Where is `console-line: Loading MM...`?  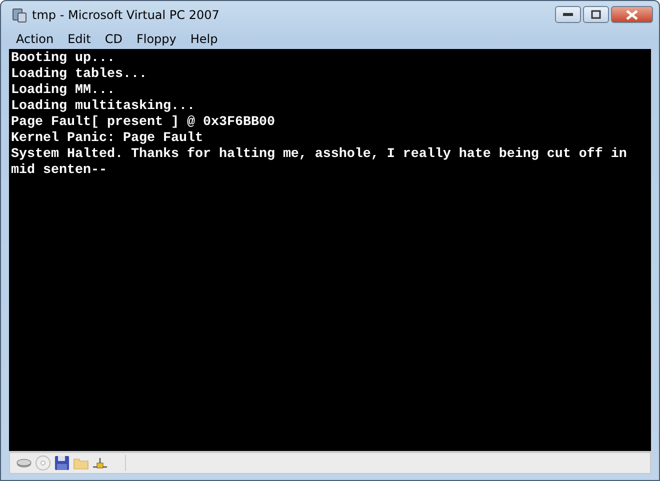 console-line: Loading MM... is located at coordinates (63, 91).